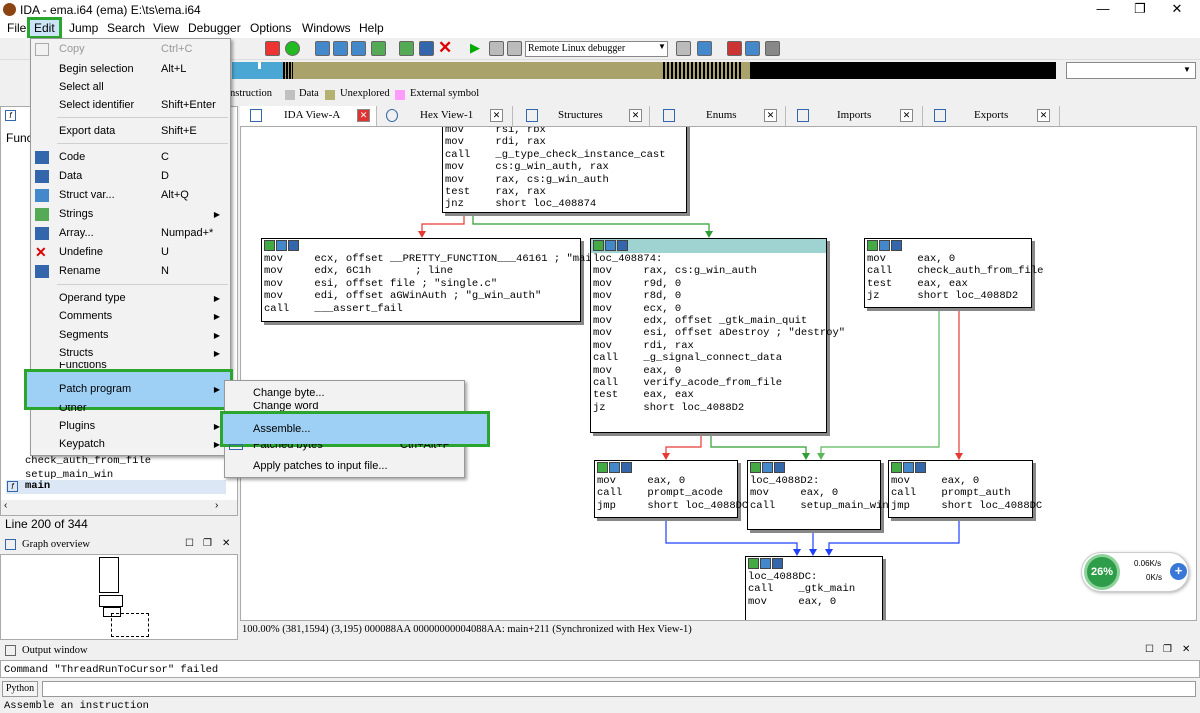 The width and height of the screenshot is (1200, 713). What do you see at coordinates (130, 426) in the screenshot?
I see `menu-plugins: Plugins ▶` at bounding box center [130, 426].